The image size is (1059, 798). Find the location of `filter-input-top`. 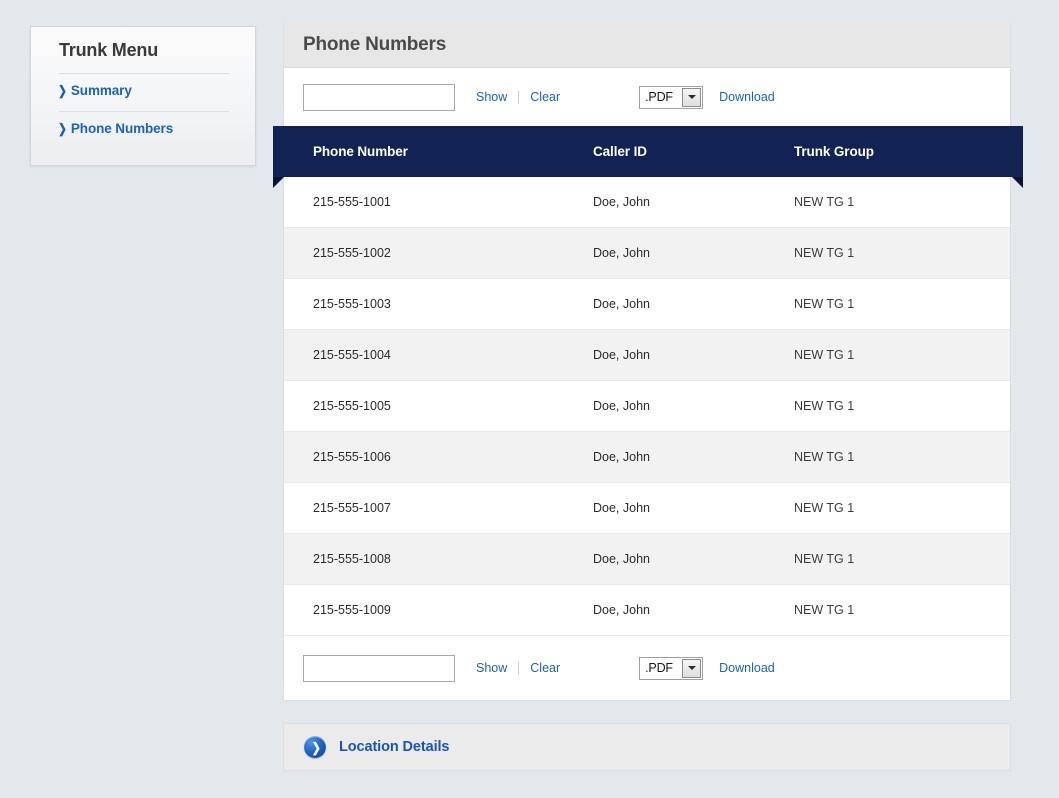

filter-input-top is located at coordinates (379, 97).